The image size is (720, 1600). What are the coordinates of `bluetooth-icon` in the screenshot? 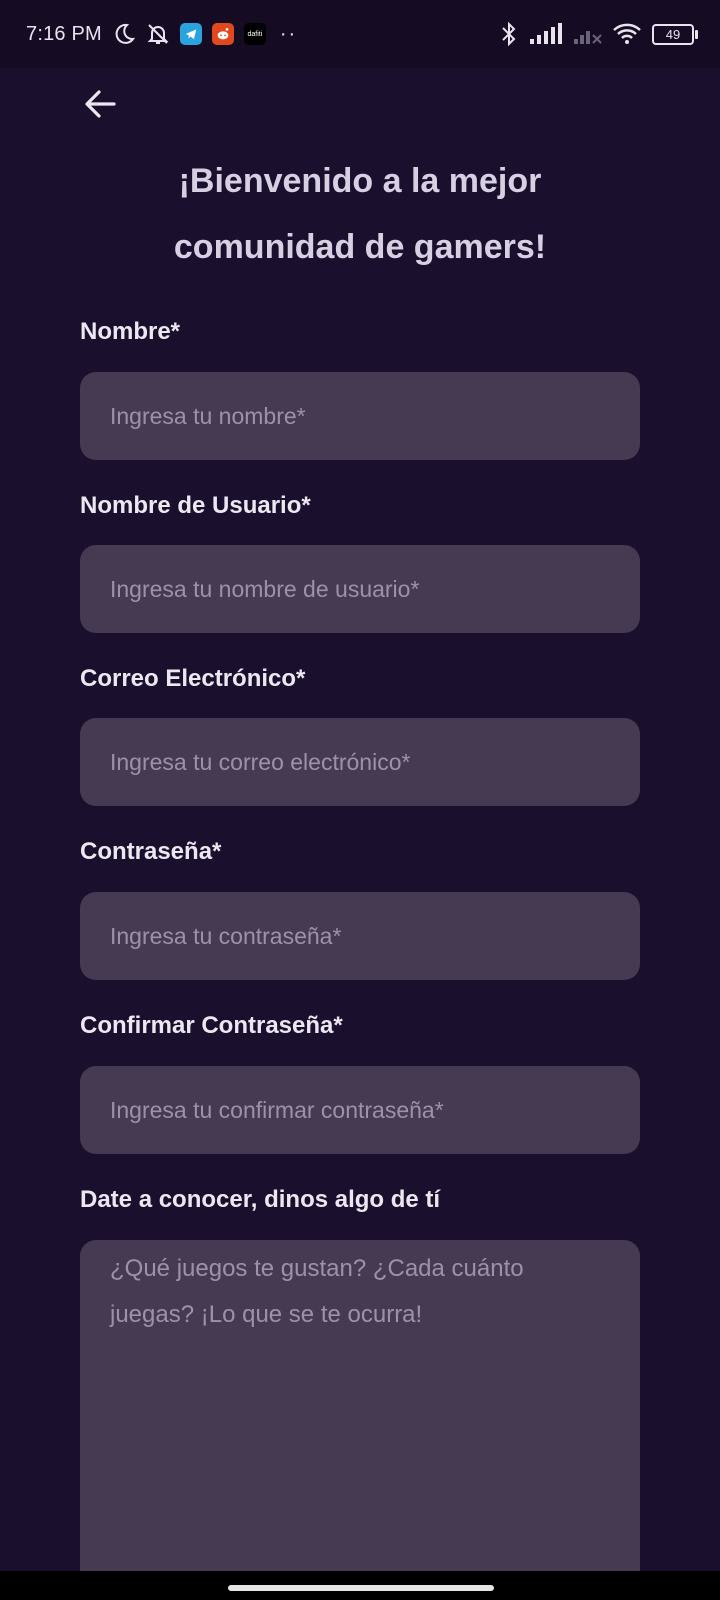 It's located at (509, 34).